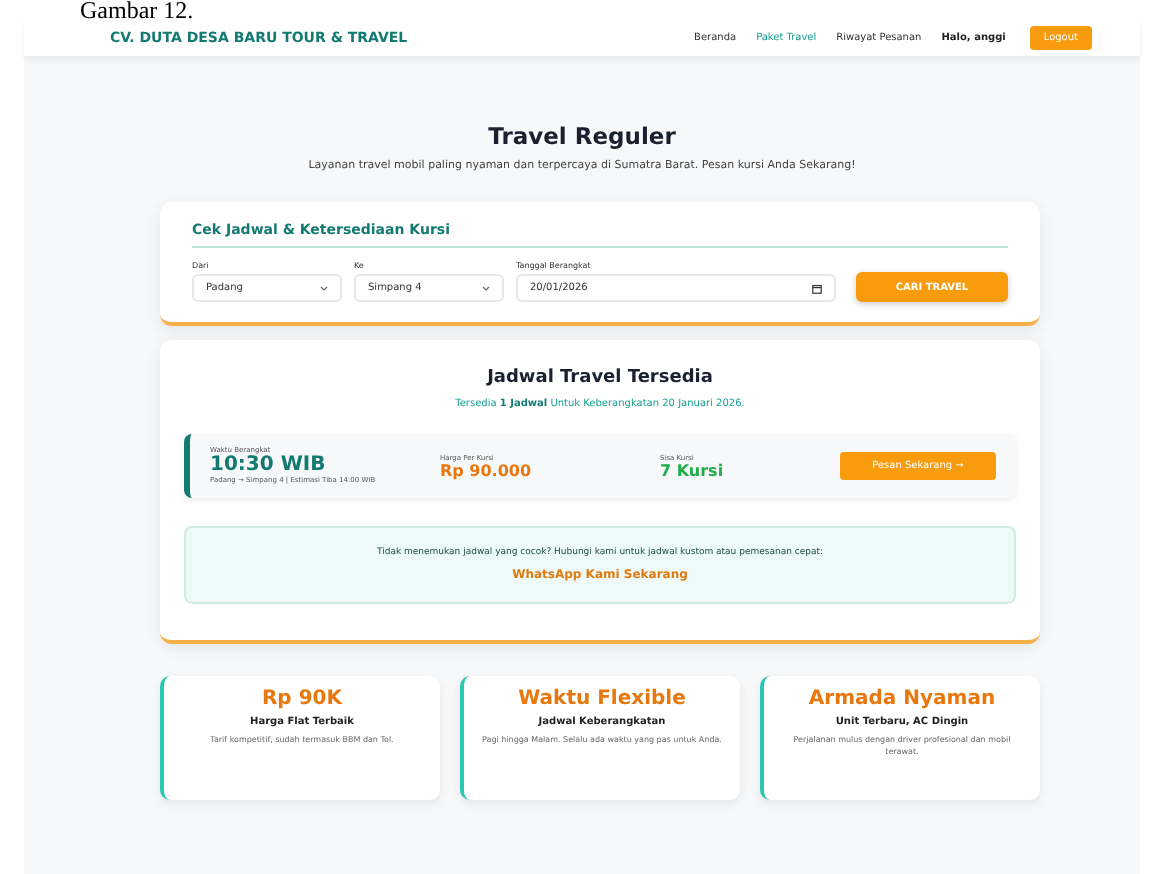 The height and width of the screenshot is (874, 1164). I want to click on feature-title: Armada Nyaman, so click(902, 699).